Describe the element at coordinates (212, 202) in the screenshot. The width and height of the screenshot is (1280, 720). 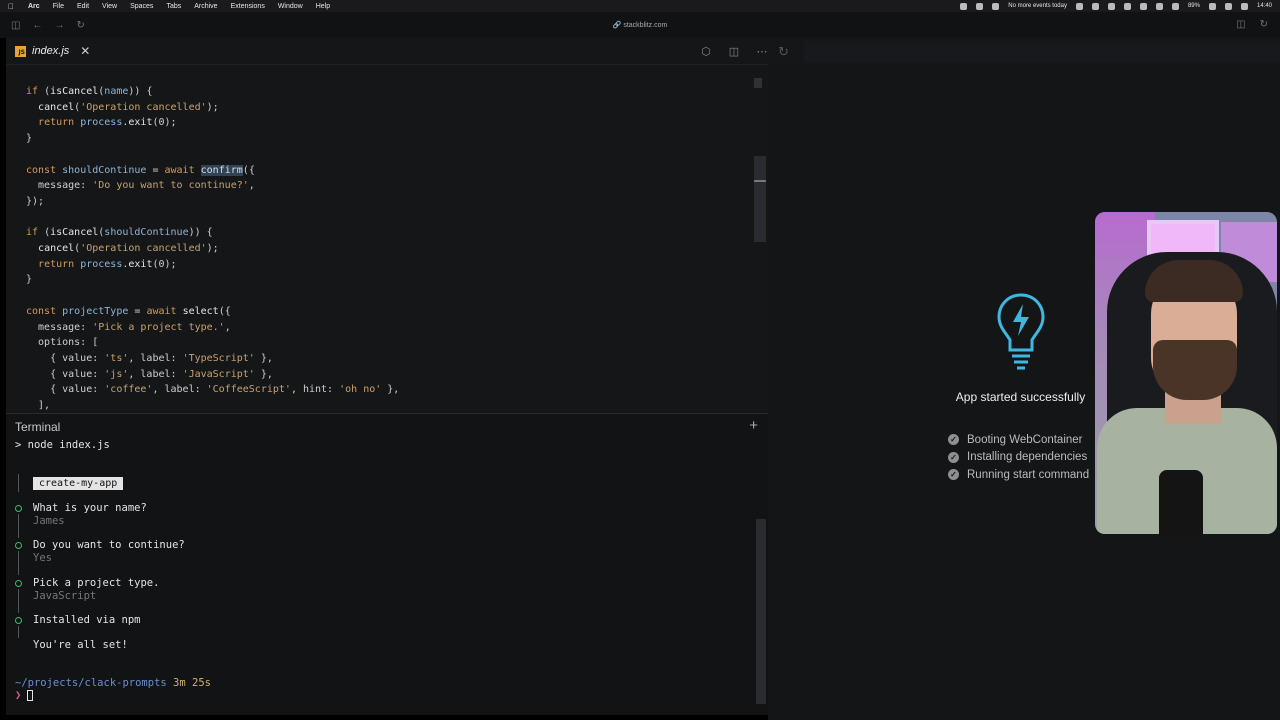
I see `code-line: });` at that location.